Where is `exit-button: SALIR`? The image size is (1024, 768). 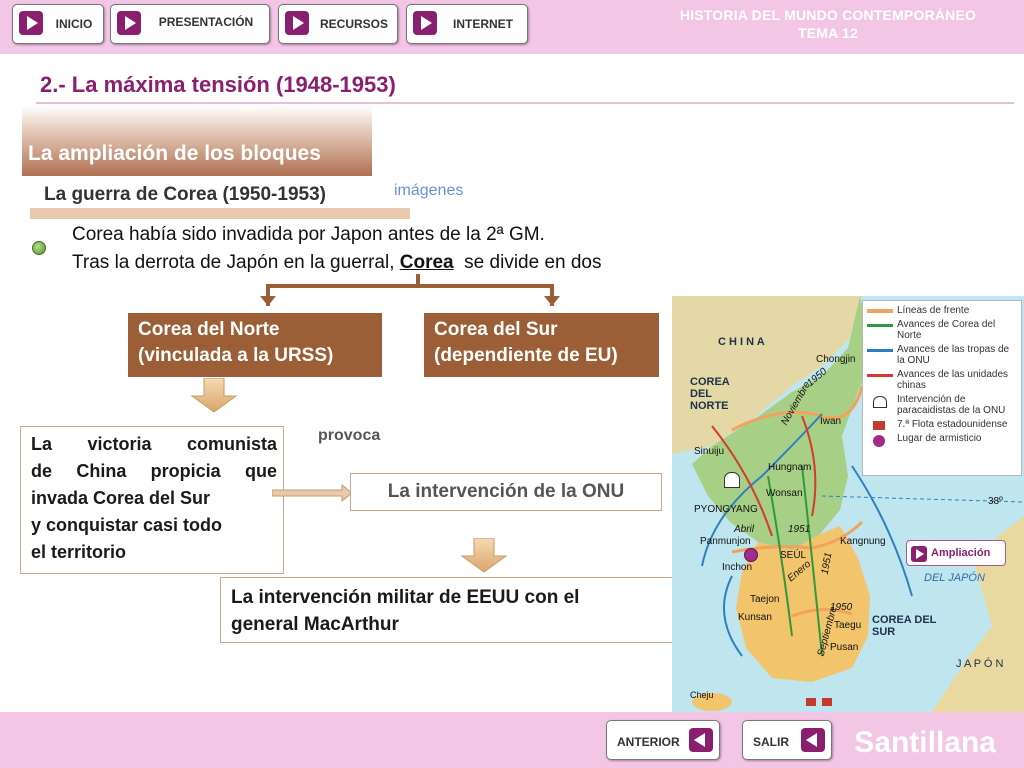 exit-button: SALIR is located at coordinates (787, 740).